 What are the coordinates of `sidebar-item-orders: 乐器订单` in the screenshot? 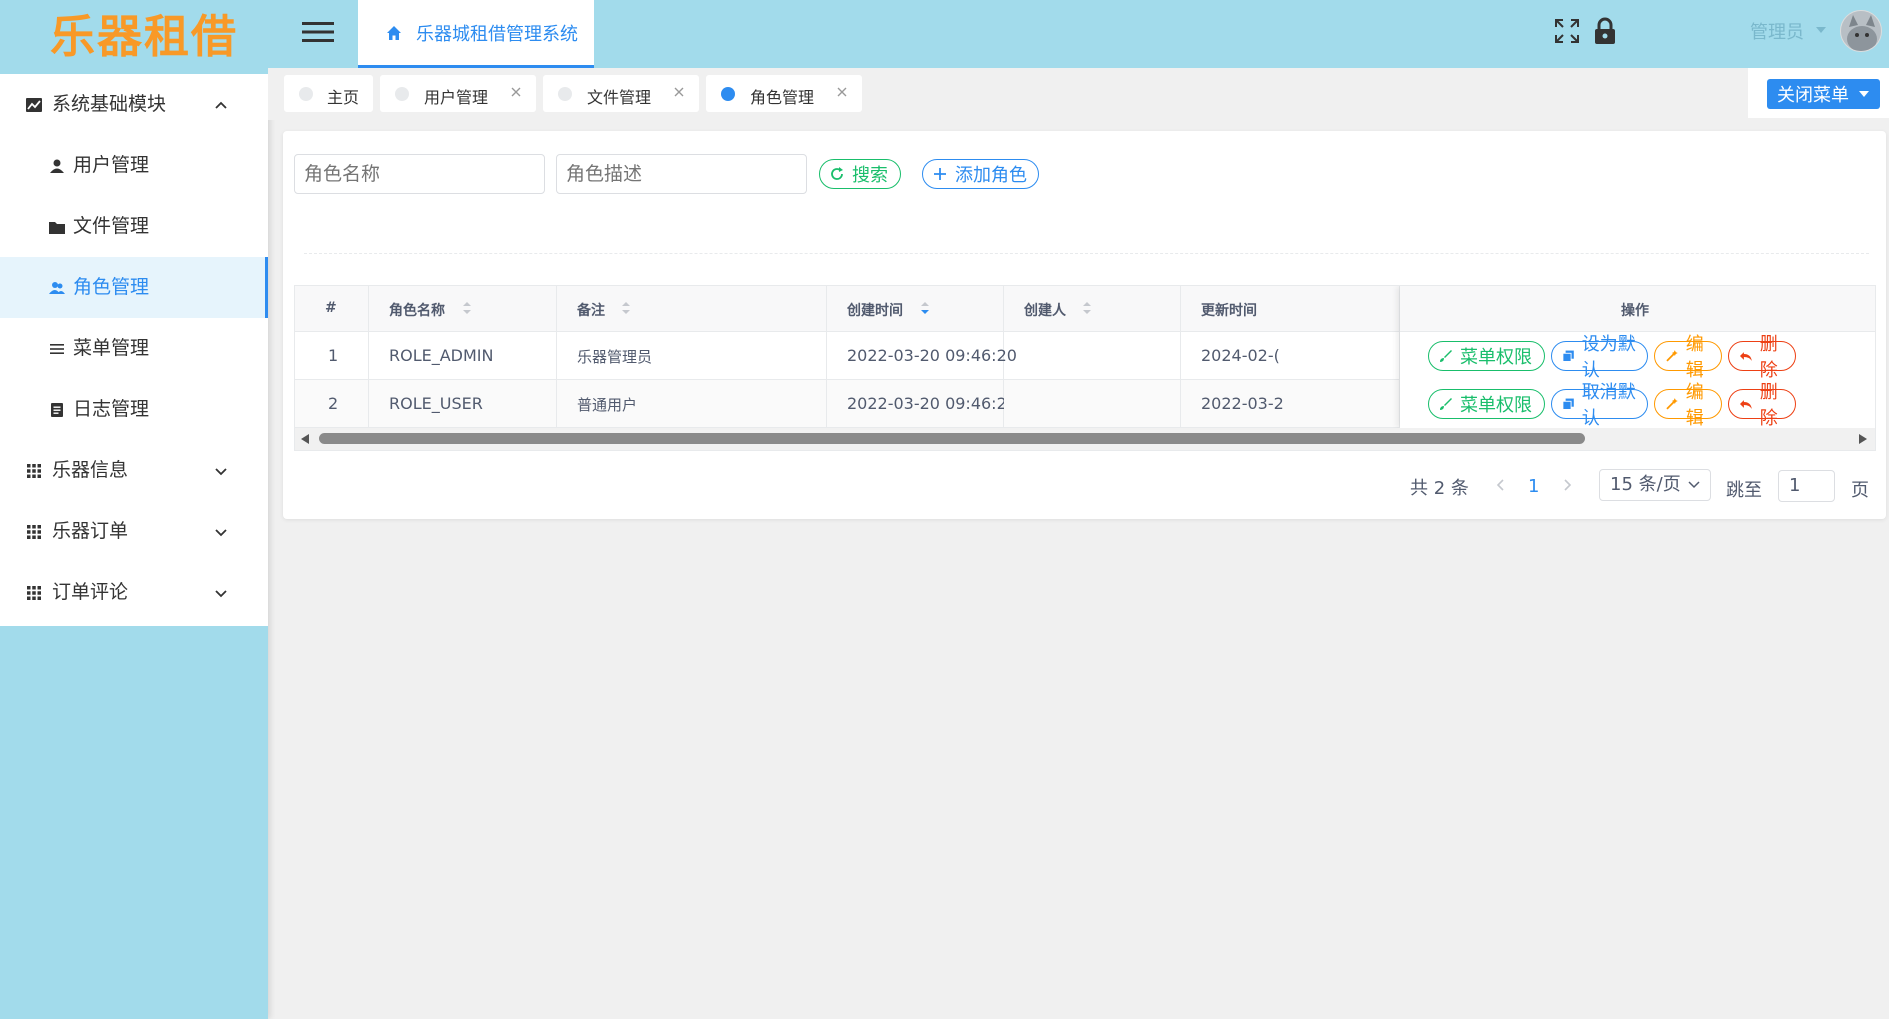 It's located at (134, 531).